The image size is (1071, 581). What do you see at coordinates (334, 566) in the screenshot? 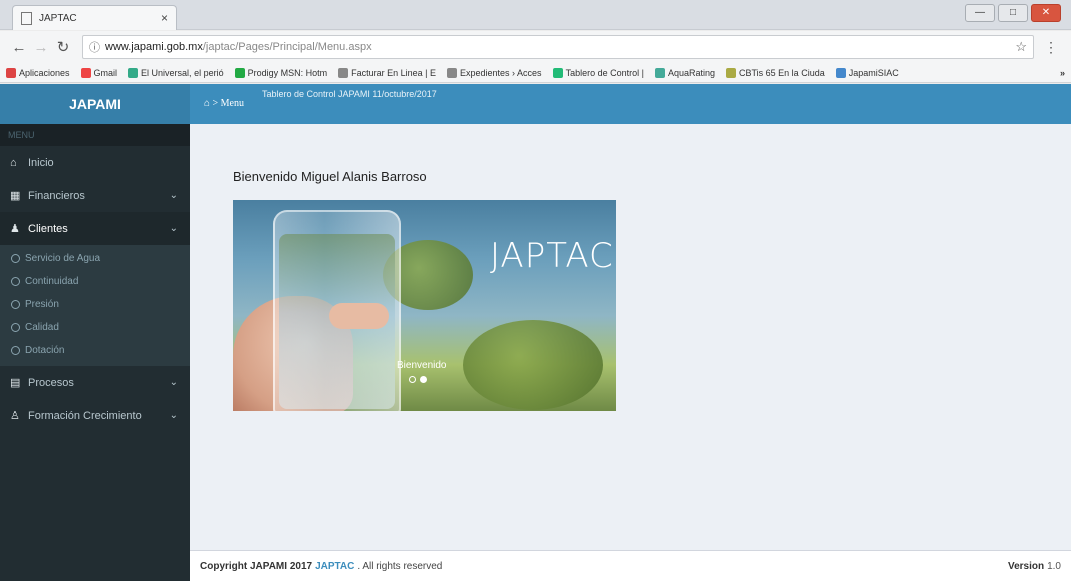
I see `footer-brand-link: JAPTAC` at bounding box center [334, 566].